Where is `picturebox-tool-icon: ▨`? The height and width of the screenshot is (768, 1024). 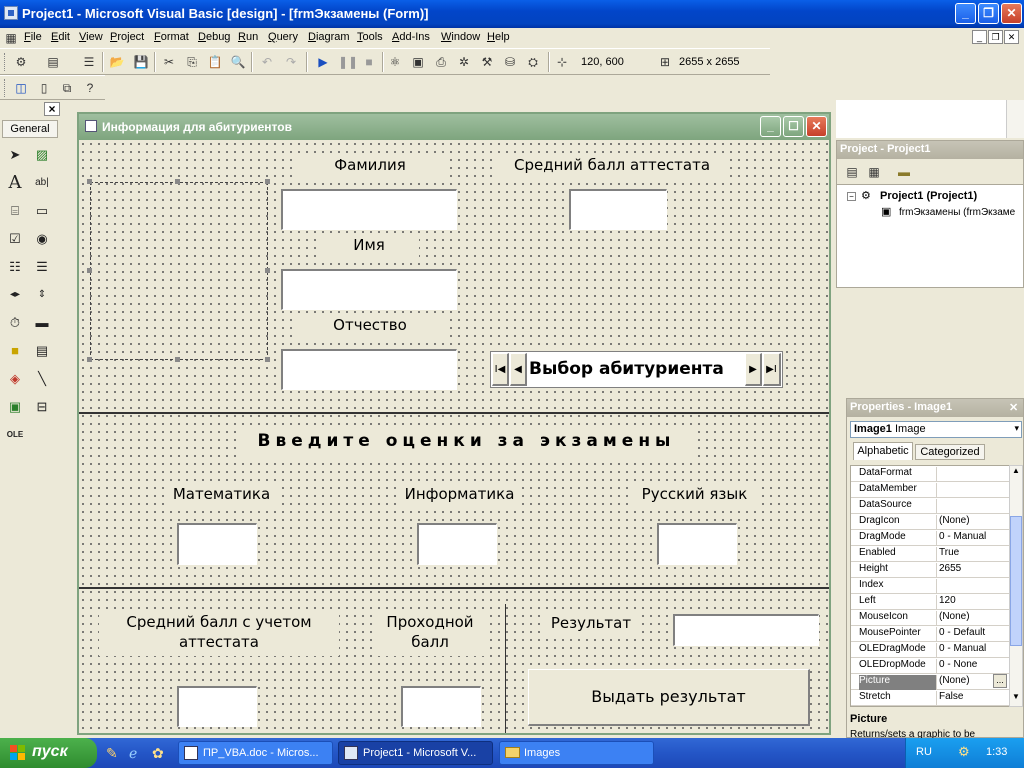
picturebox-tool-icon: ▨ is located at coordinates (42, 155).